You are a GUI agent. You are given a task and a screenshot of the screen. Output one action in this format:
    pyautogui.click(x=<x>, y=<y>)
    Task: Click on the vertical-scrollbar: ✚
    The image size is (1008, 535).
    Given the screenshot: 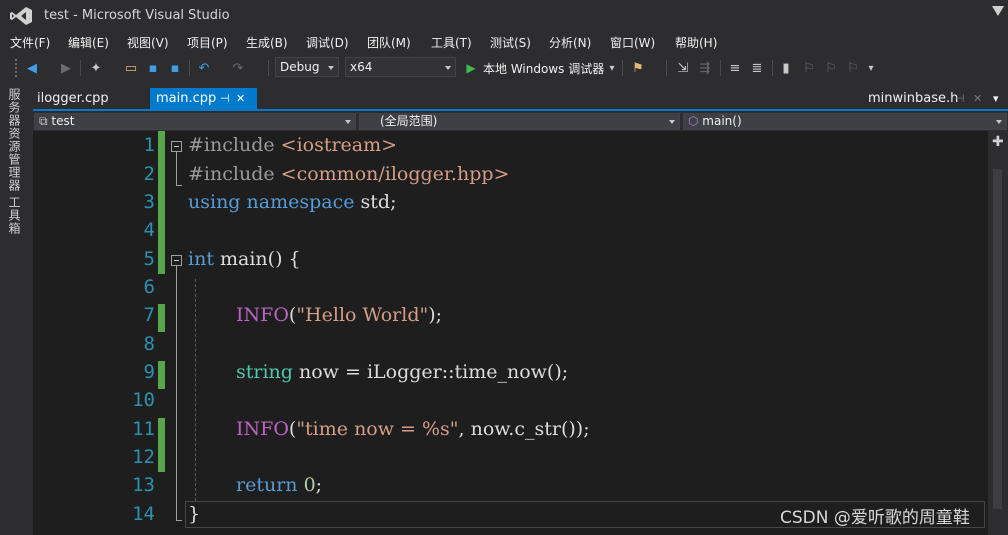 What is the action you would take?
    pyautogui.click(x=998, y=333)
    